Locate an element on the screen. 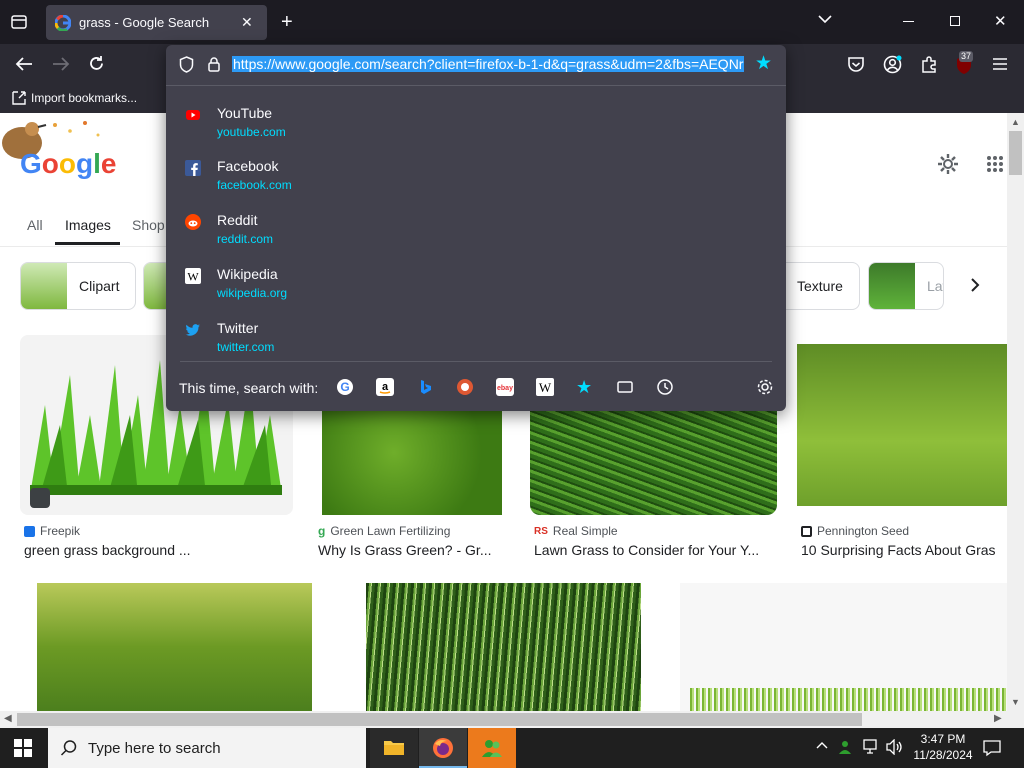  list-all-tabs-chevron-icon is located at coordinates (825, 19).